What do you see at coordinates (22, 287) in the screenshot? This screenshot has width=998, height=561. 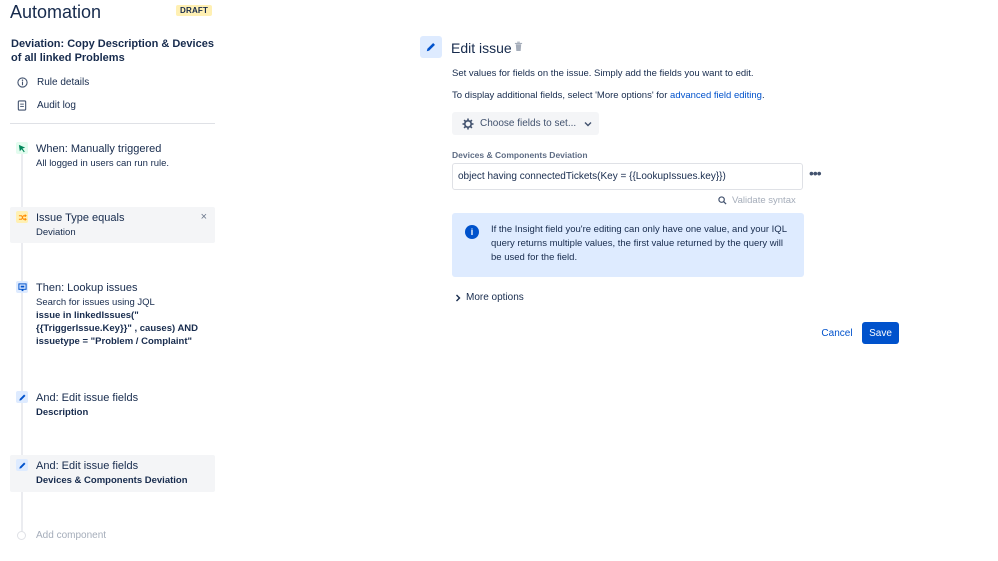 I see `lookup-icon` at bounding box center [22, 287].